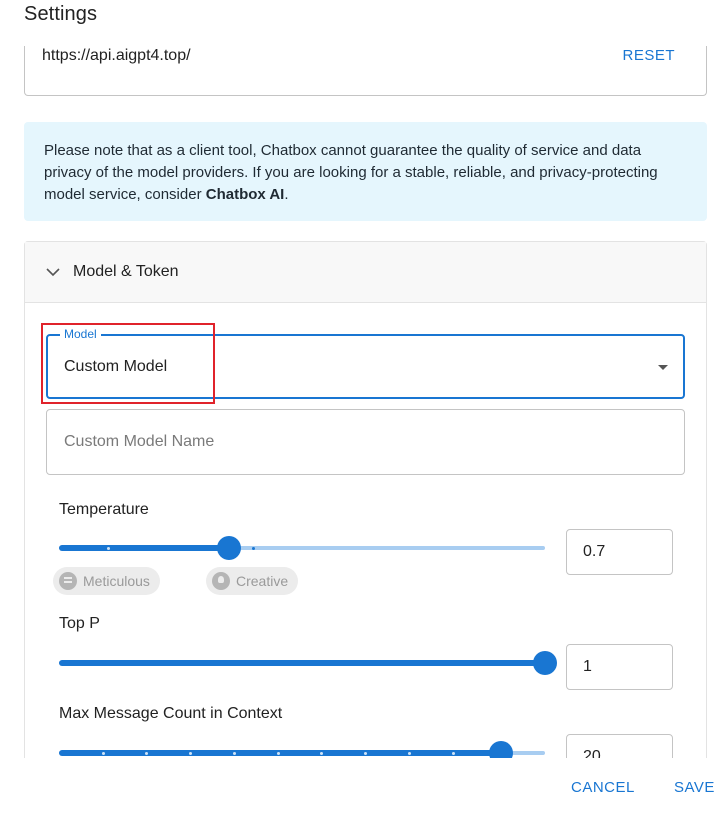  Describe the element at coordinates (53, 272) in the screenshot. I see `chevron-down-icon` at that location.